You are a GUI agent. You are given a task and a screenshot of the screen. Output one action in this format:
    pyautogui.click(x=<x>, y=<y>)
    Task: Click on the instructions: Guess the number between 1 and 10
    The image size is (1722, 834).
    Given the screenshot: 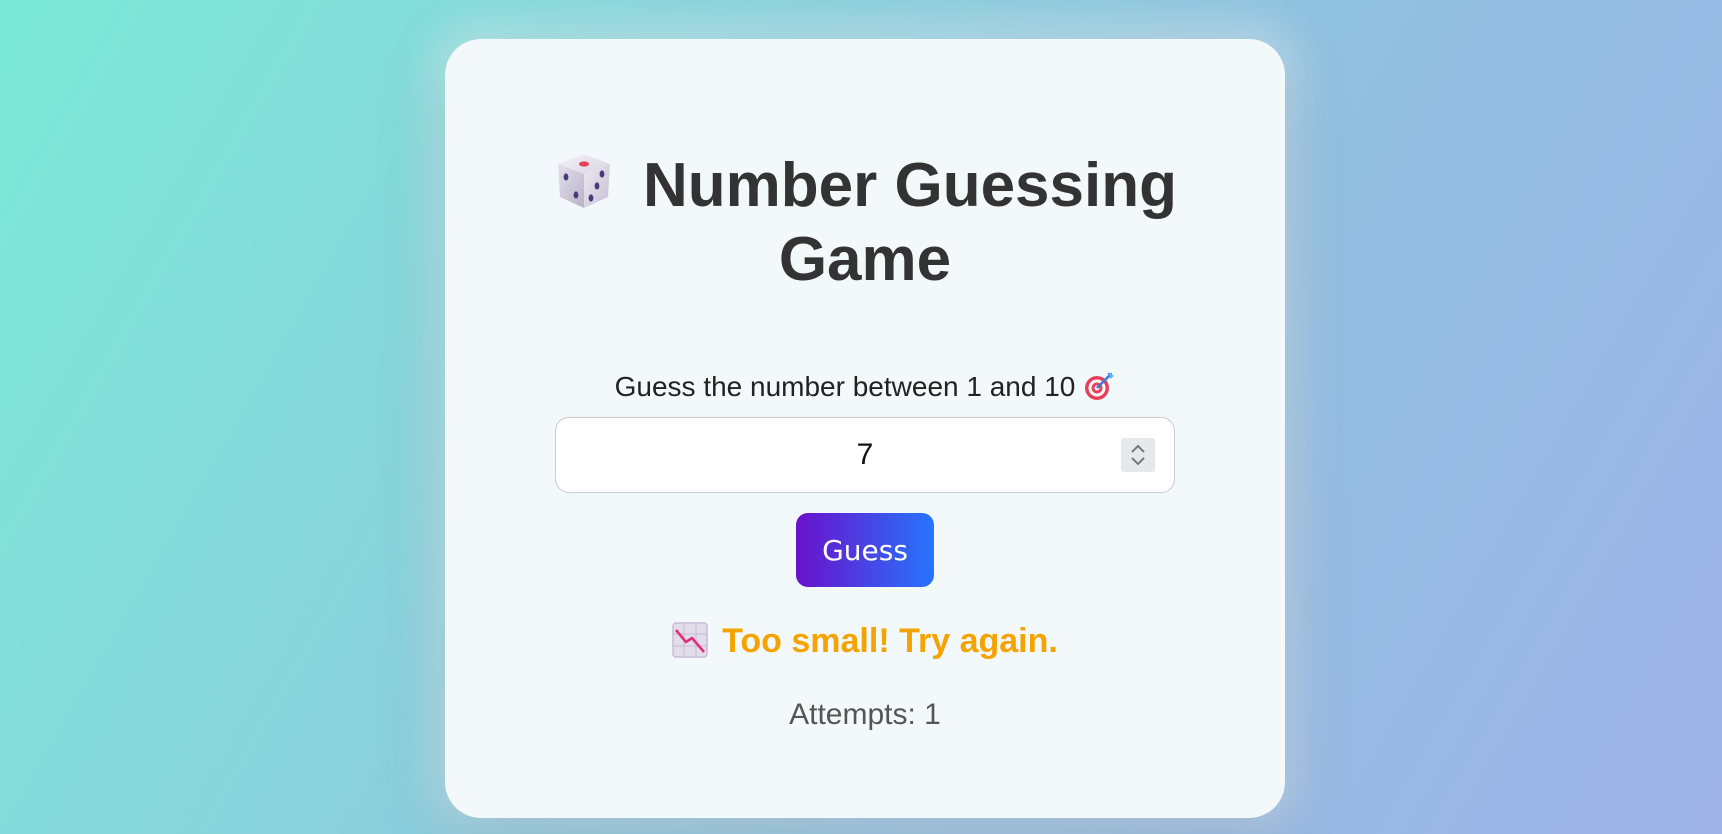 What is the action you would take?
    pyautogui.click(x=865, y=387)
    